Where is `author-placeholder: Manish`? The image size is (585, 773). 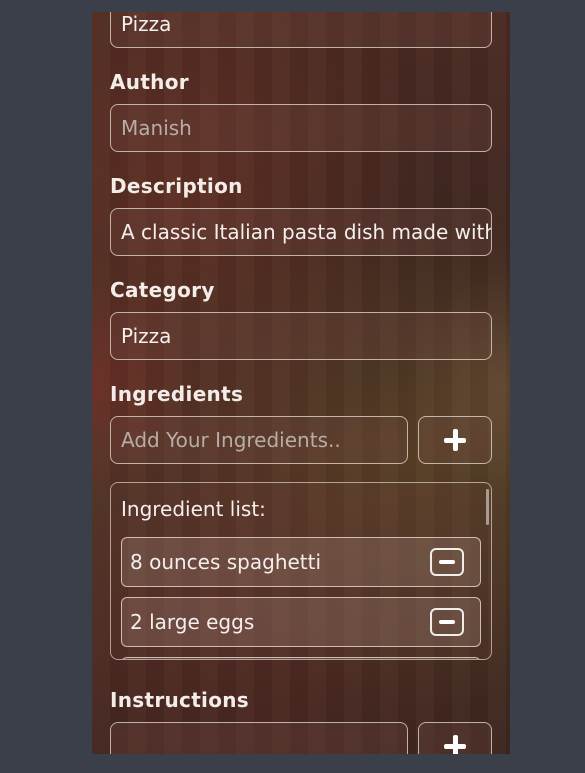 author-placeholder: Manish is located at coordinates (156, 128).